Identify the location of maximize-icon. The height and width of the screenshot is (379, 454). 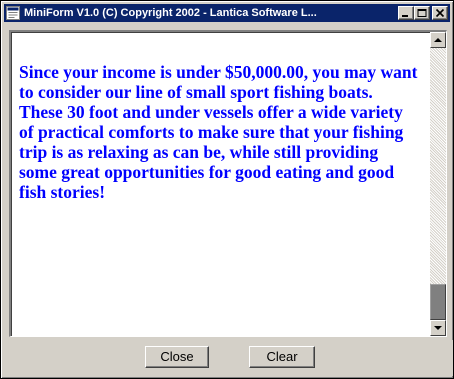
(422, 13).